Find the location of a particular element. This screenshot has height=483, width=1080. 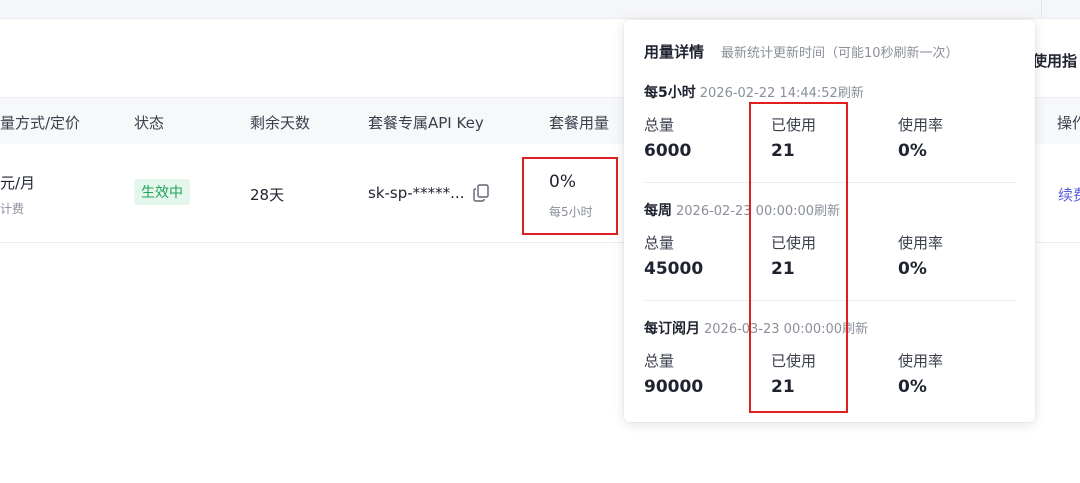

top-bar is located at coordinates (540, 9).